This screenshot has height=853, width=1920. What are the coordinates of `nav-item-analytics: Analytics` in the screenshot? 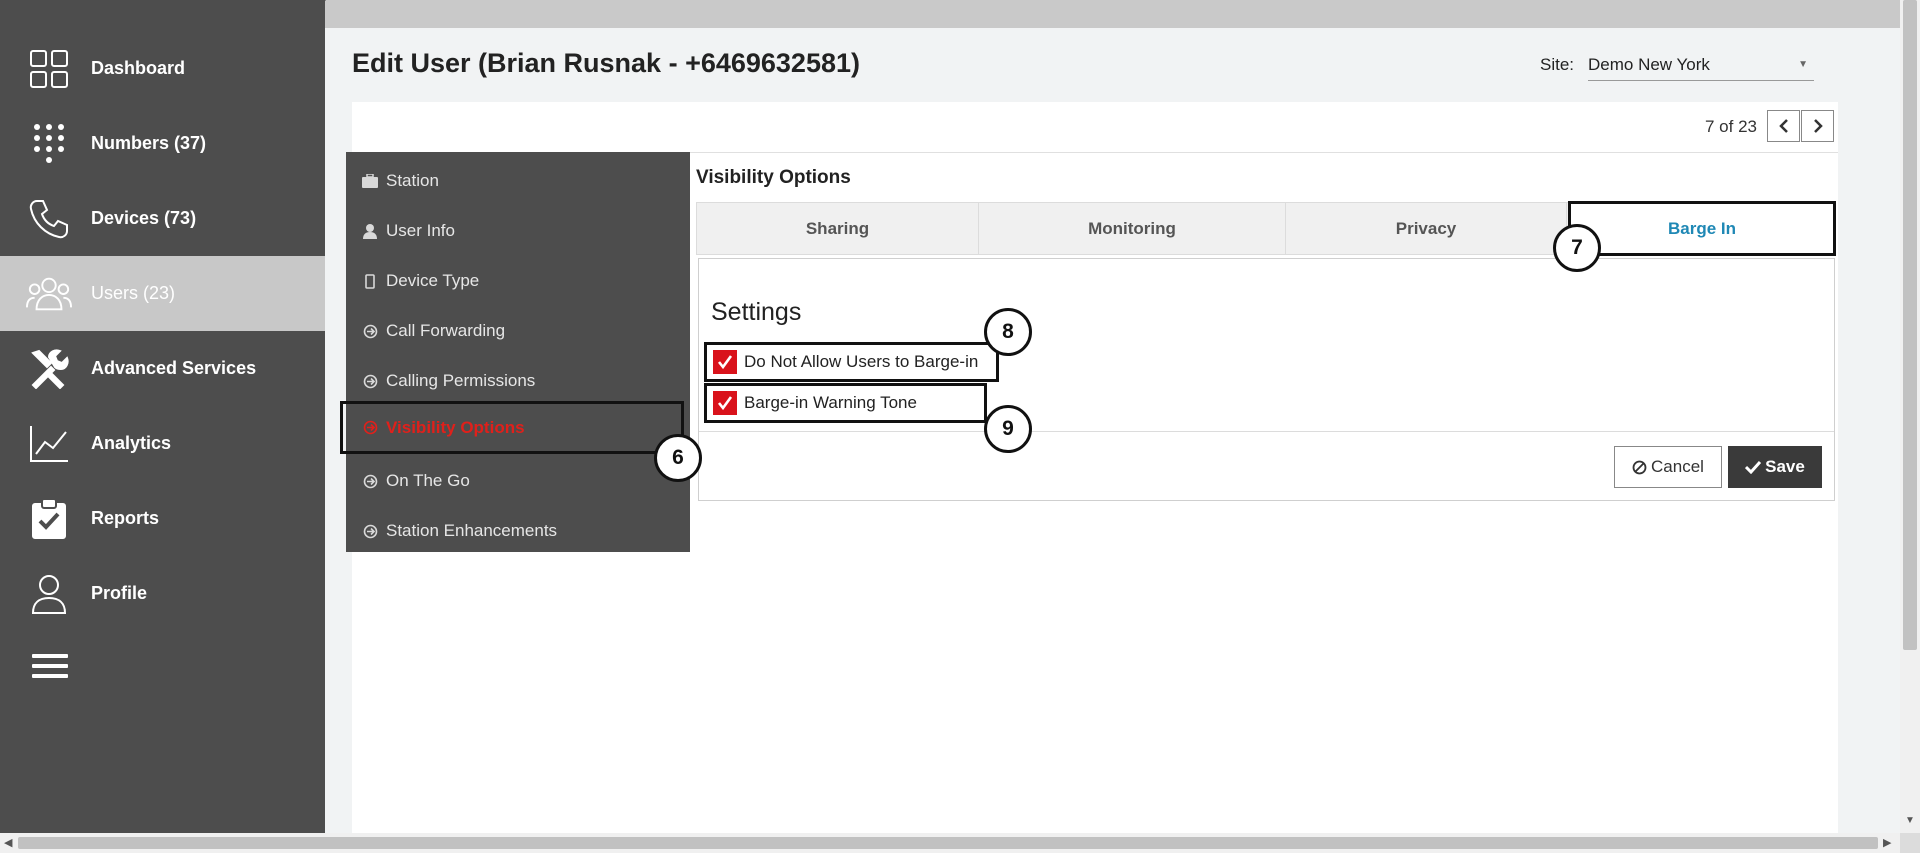 It's located at (162, 443).